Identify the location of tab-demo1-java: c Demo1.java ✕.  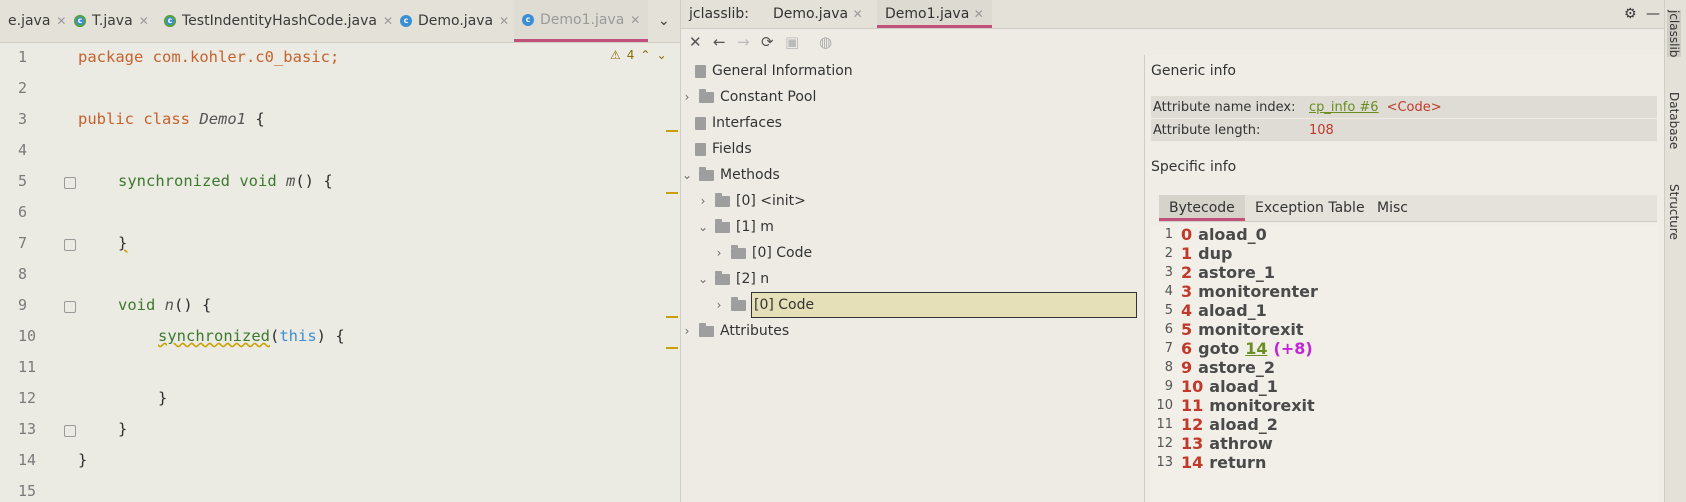
(581, 21).